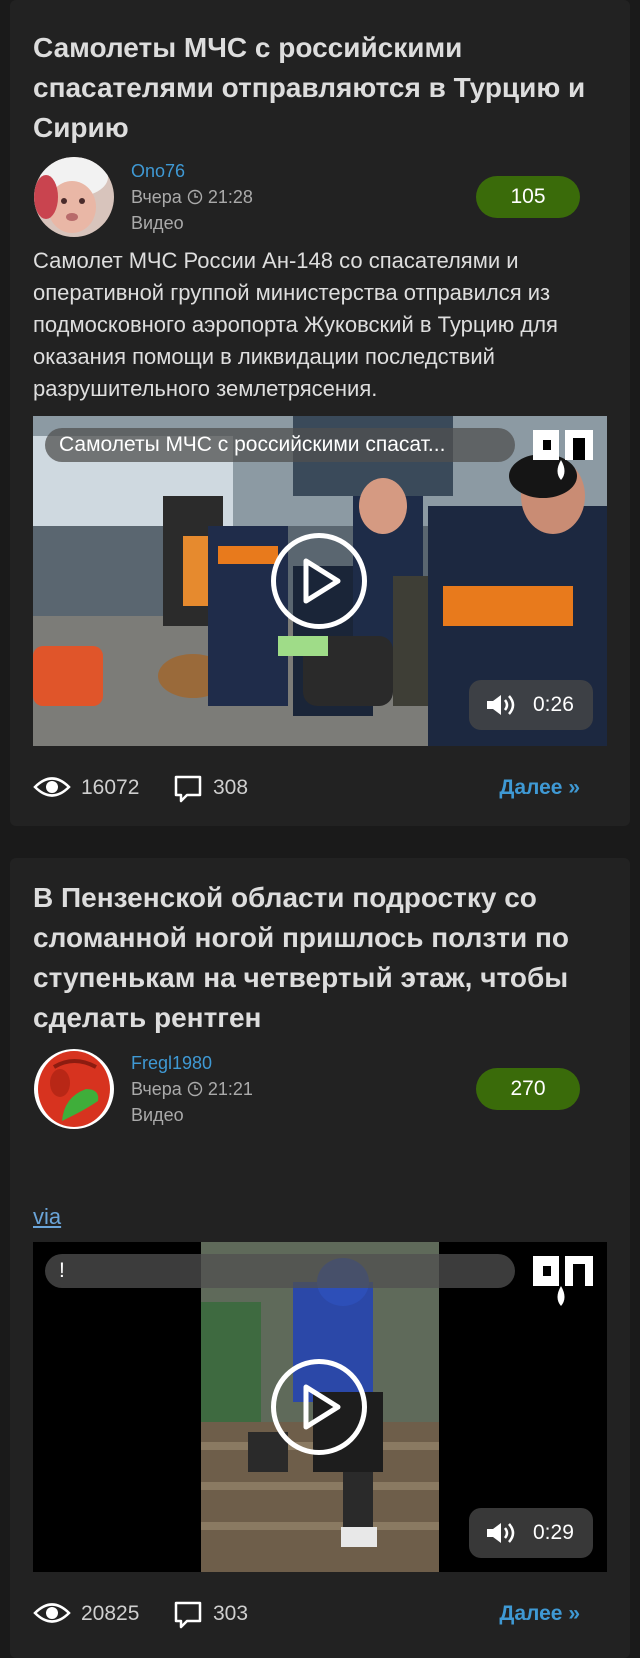  Describe the element at coordinates (280, 1271) in the screenshot. I see `video-title: !` at that location.